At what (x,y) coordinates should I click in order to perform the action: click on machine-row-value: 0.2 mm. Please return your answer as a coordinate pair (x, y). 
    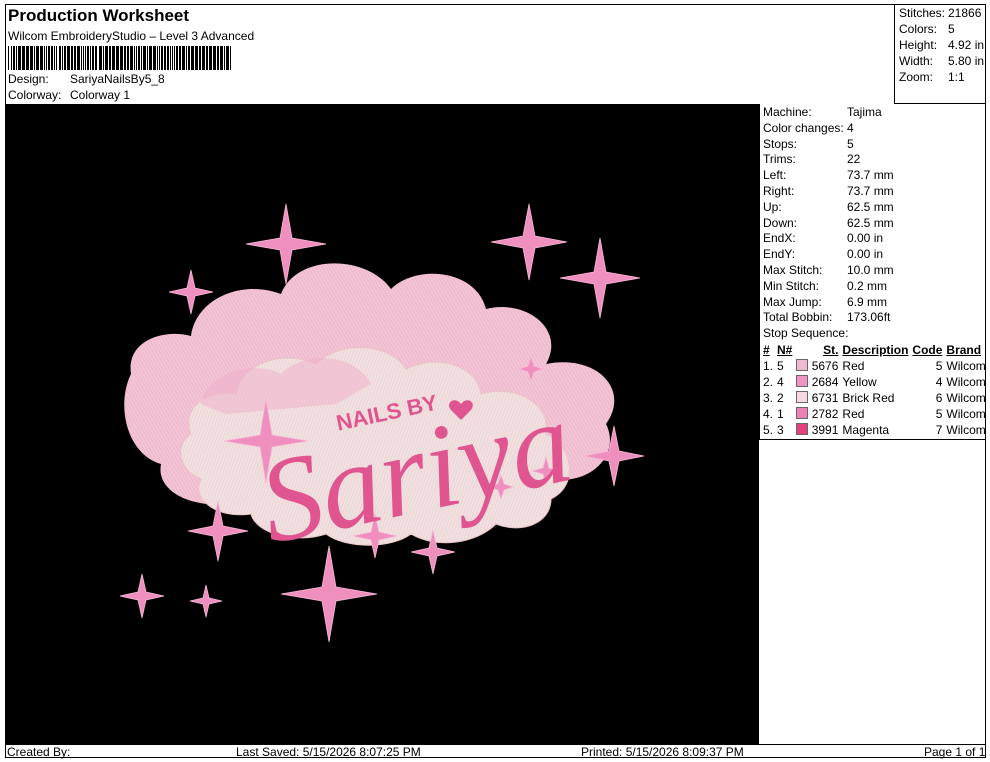
    Looking at the image, I should click on (867, 285).